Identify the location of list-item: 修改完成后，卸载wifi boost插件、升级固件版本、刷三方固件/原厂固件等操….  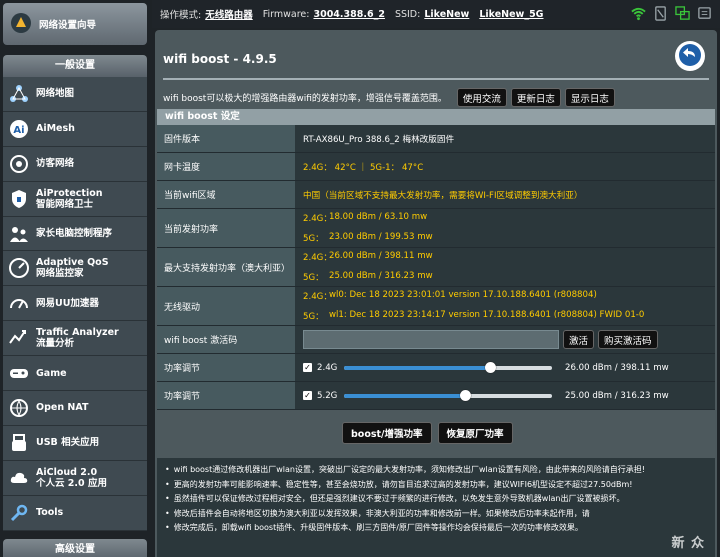
(440, 528).